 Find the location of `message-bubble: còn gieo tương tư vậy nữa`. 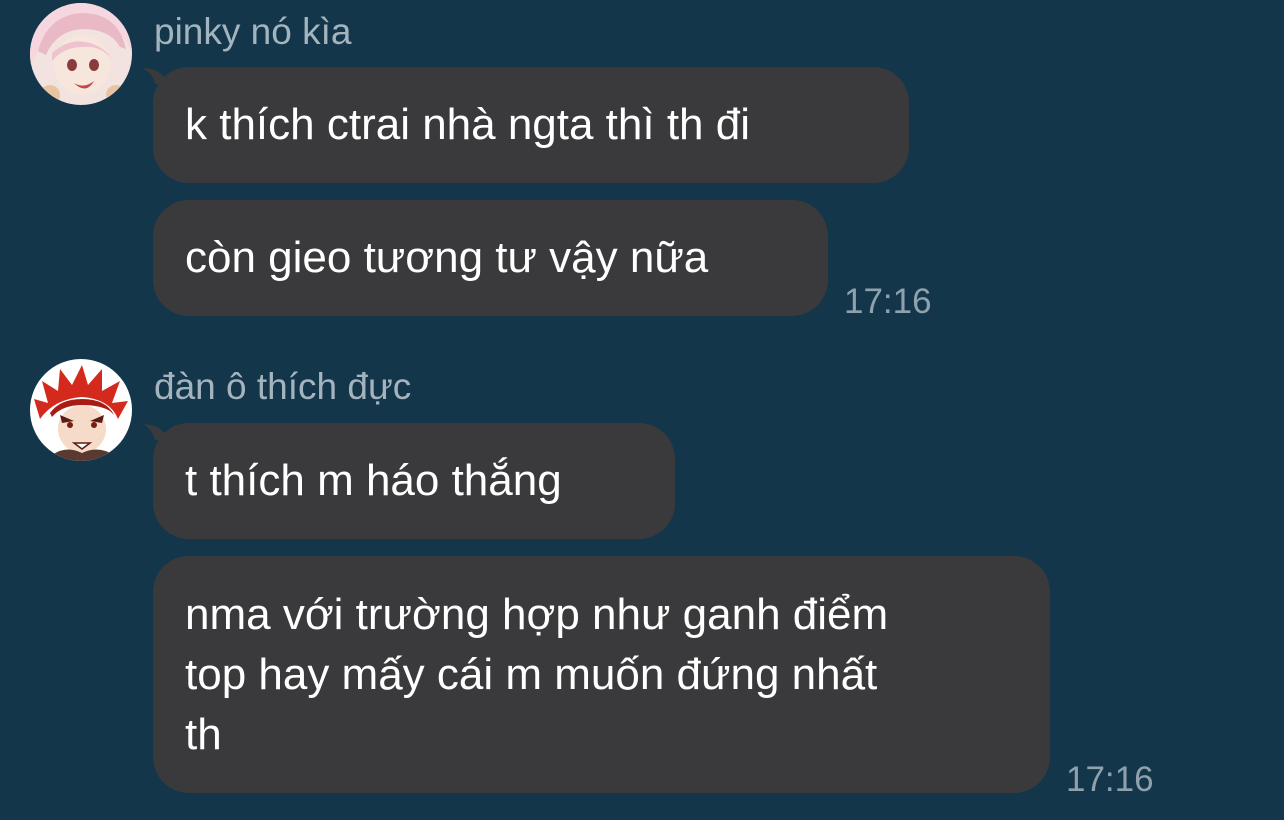

message-bubble: còn gieo tương tư vậy nữa is located at coordinates (490, 258).